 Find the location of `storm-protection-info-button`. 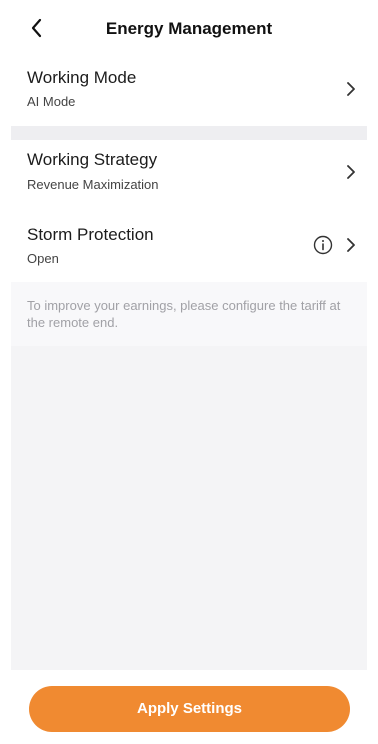

storm-protection-info-button is located at coordinates (323, 245).